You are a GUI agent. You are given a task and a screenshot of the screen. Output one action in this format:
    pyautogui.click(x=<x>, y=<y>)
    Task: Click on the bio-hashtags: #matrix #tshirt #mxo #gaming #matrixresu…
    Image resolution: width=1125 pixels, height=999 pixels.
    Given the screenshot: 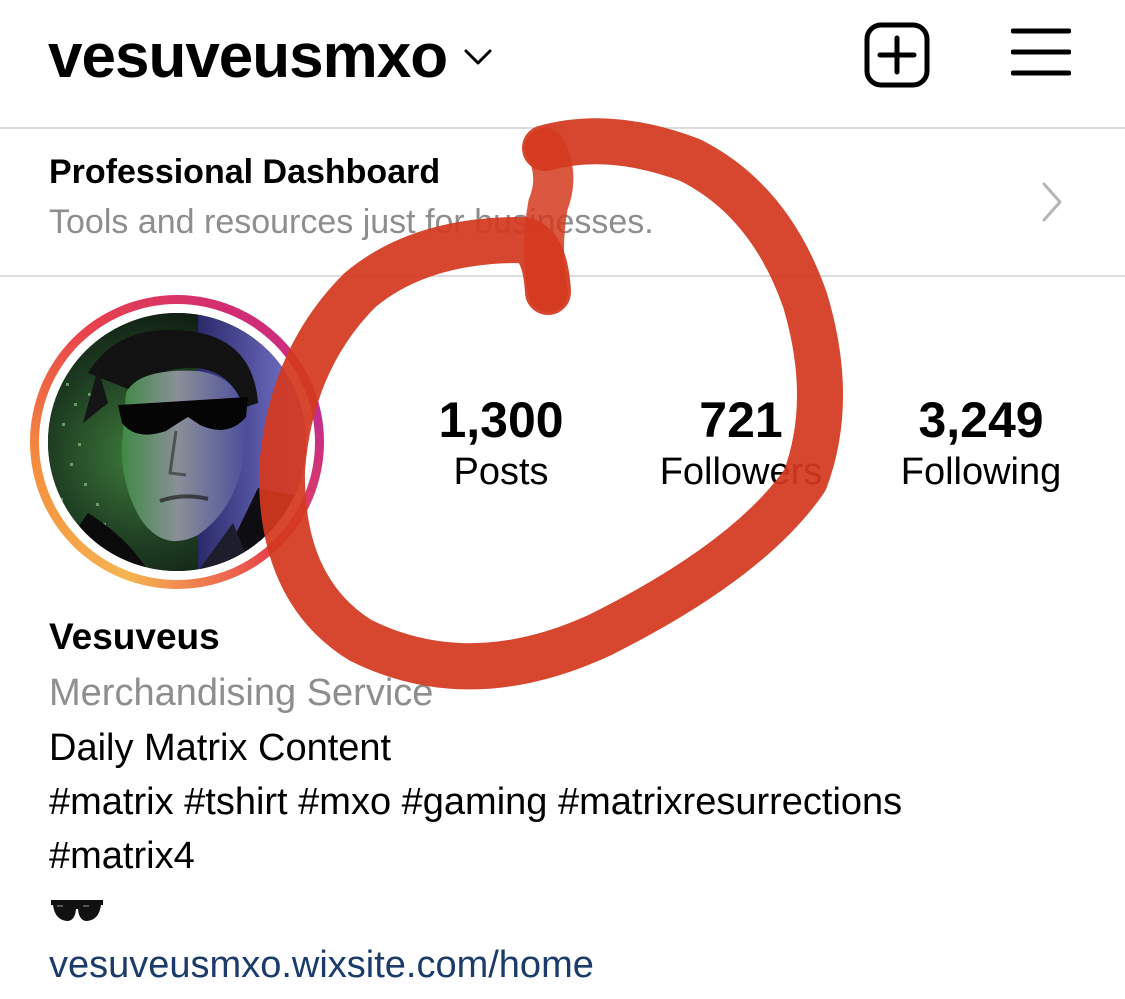 What is the action you would take?
    pyautogui.click(x=476, y=802)
    